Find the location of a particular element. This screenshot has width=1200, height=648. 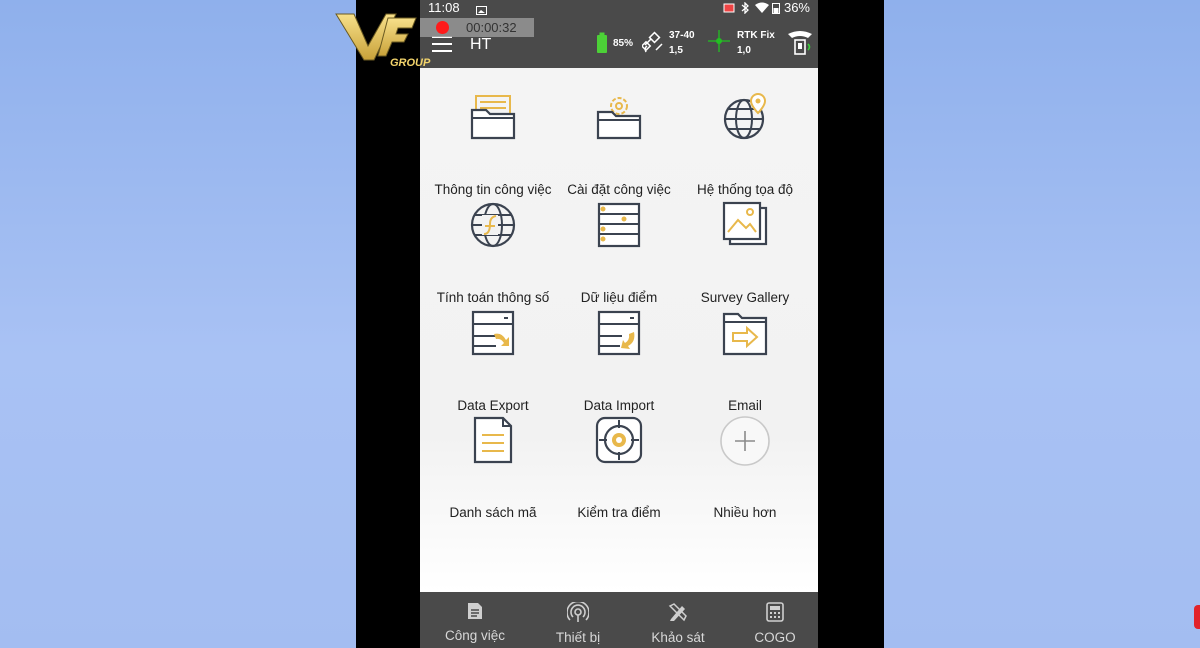

record-dot-icon is located at coordinates (442, 27).